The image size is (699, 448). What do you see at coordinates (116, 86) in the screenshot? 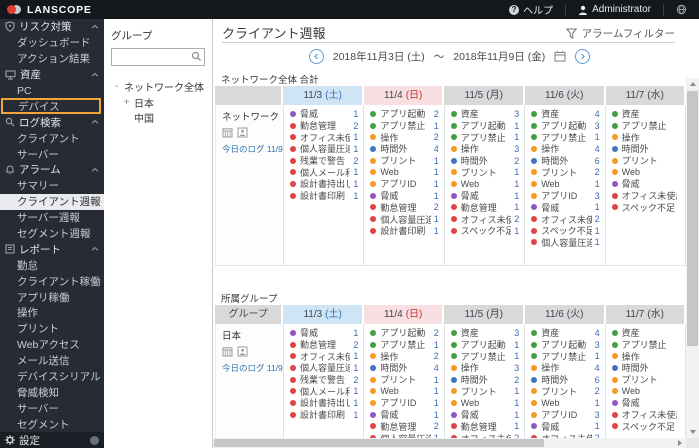
I see `collapse-icon: -` at bounding box center [116, 86].